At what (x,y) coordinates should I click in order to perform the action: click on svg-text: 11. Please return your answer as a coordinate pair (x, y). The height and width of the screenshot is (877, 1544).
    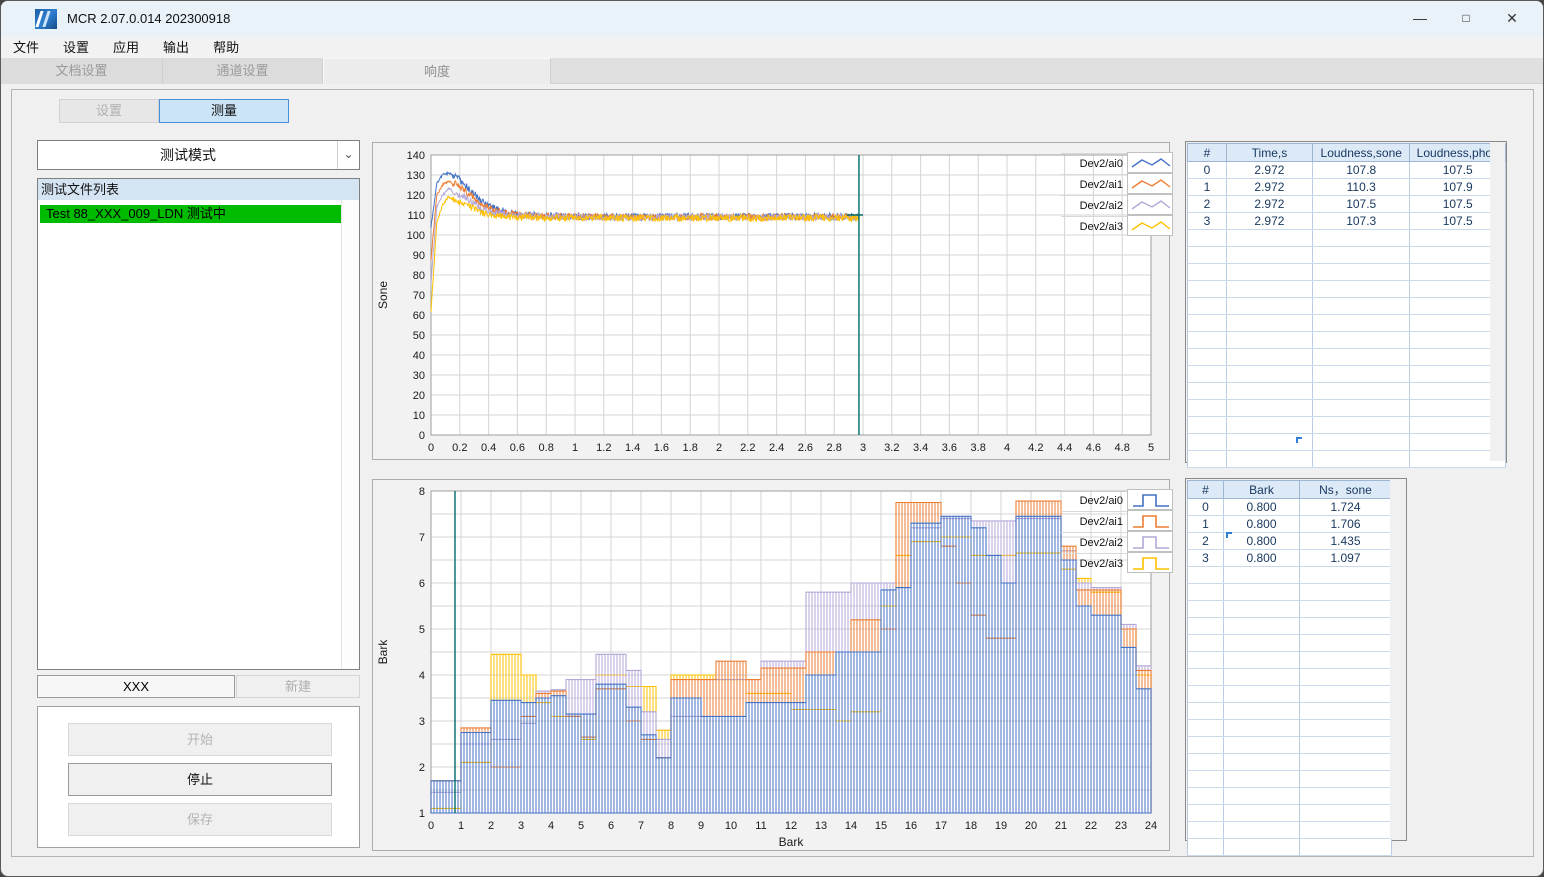
    Looking at the image, I should click on (760, 826).